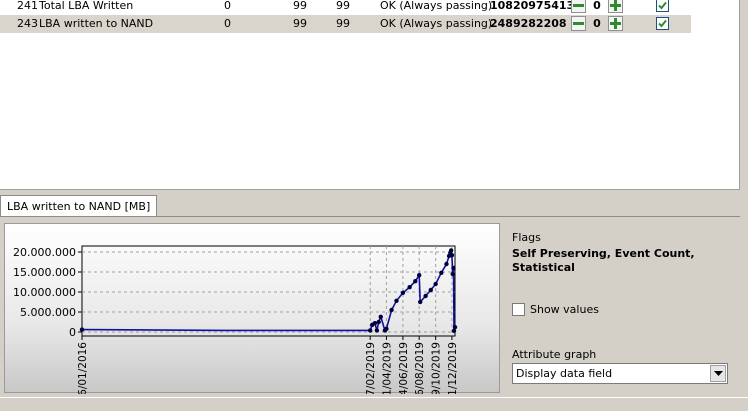  What do you see at coordinates (564, 373) in the screenshot?
I see `attribute-graph-selected: Display data field` at bounding box center [564, 373].